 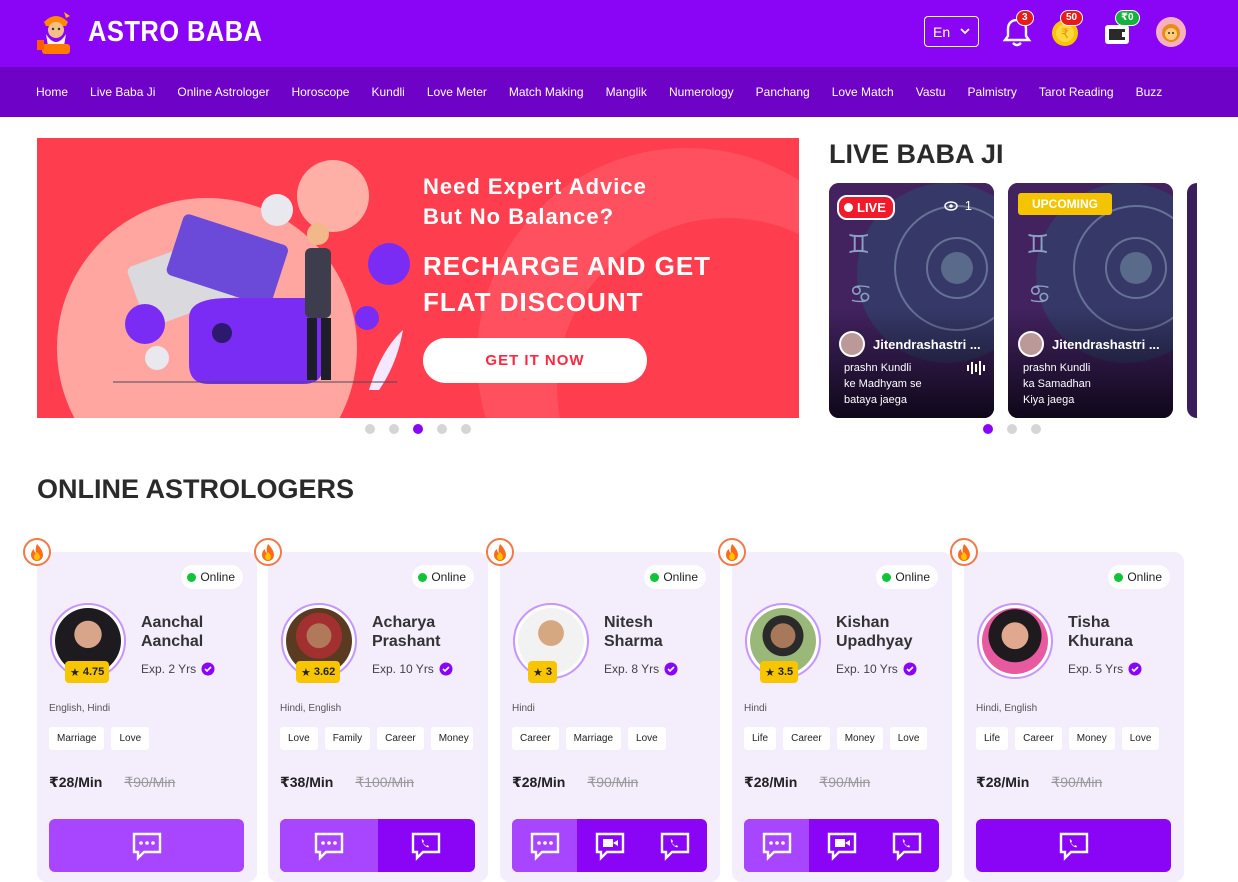 What do you see at coordinates (1057, 368) in the screenshot?
I see `upcoming-desc-line: prashn Kundli` at bounding box center [1057, 368].